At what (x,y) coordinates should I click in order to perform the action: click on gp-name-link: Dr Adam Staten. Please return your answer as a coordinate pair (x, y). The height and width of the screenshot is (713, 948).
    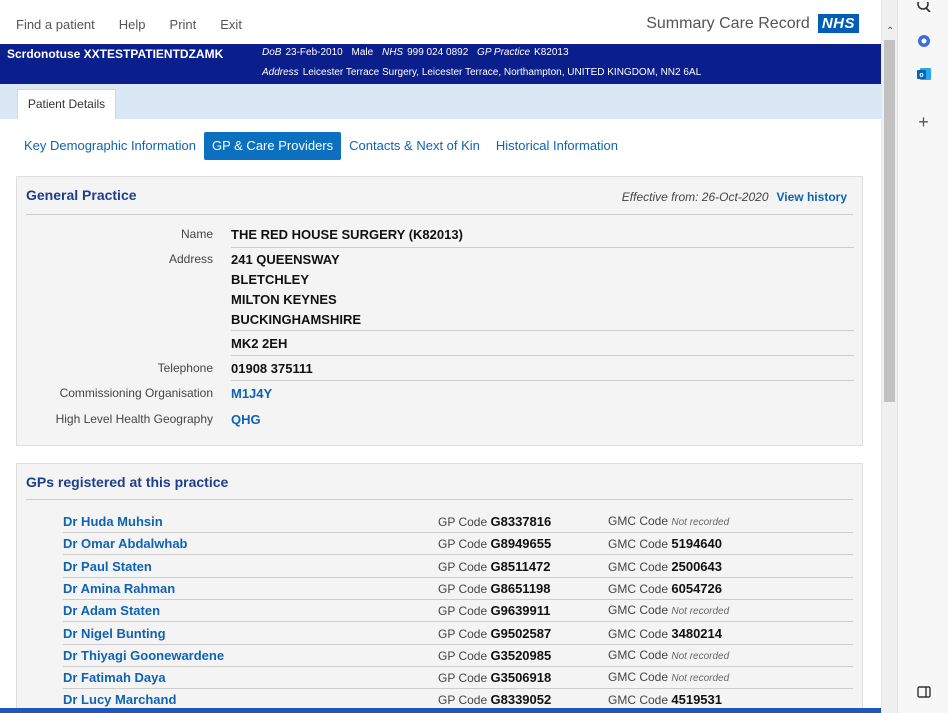
    Looking at the image, I should click on (111, 610).